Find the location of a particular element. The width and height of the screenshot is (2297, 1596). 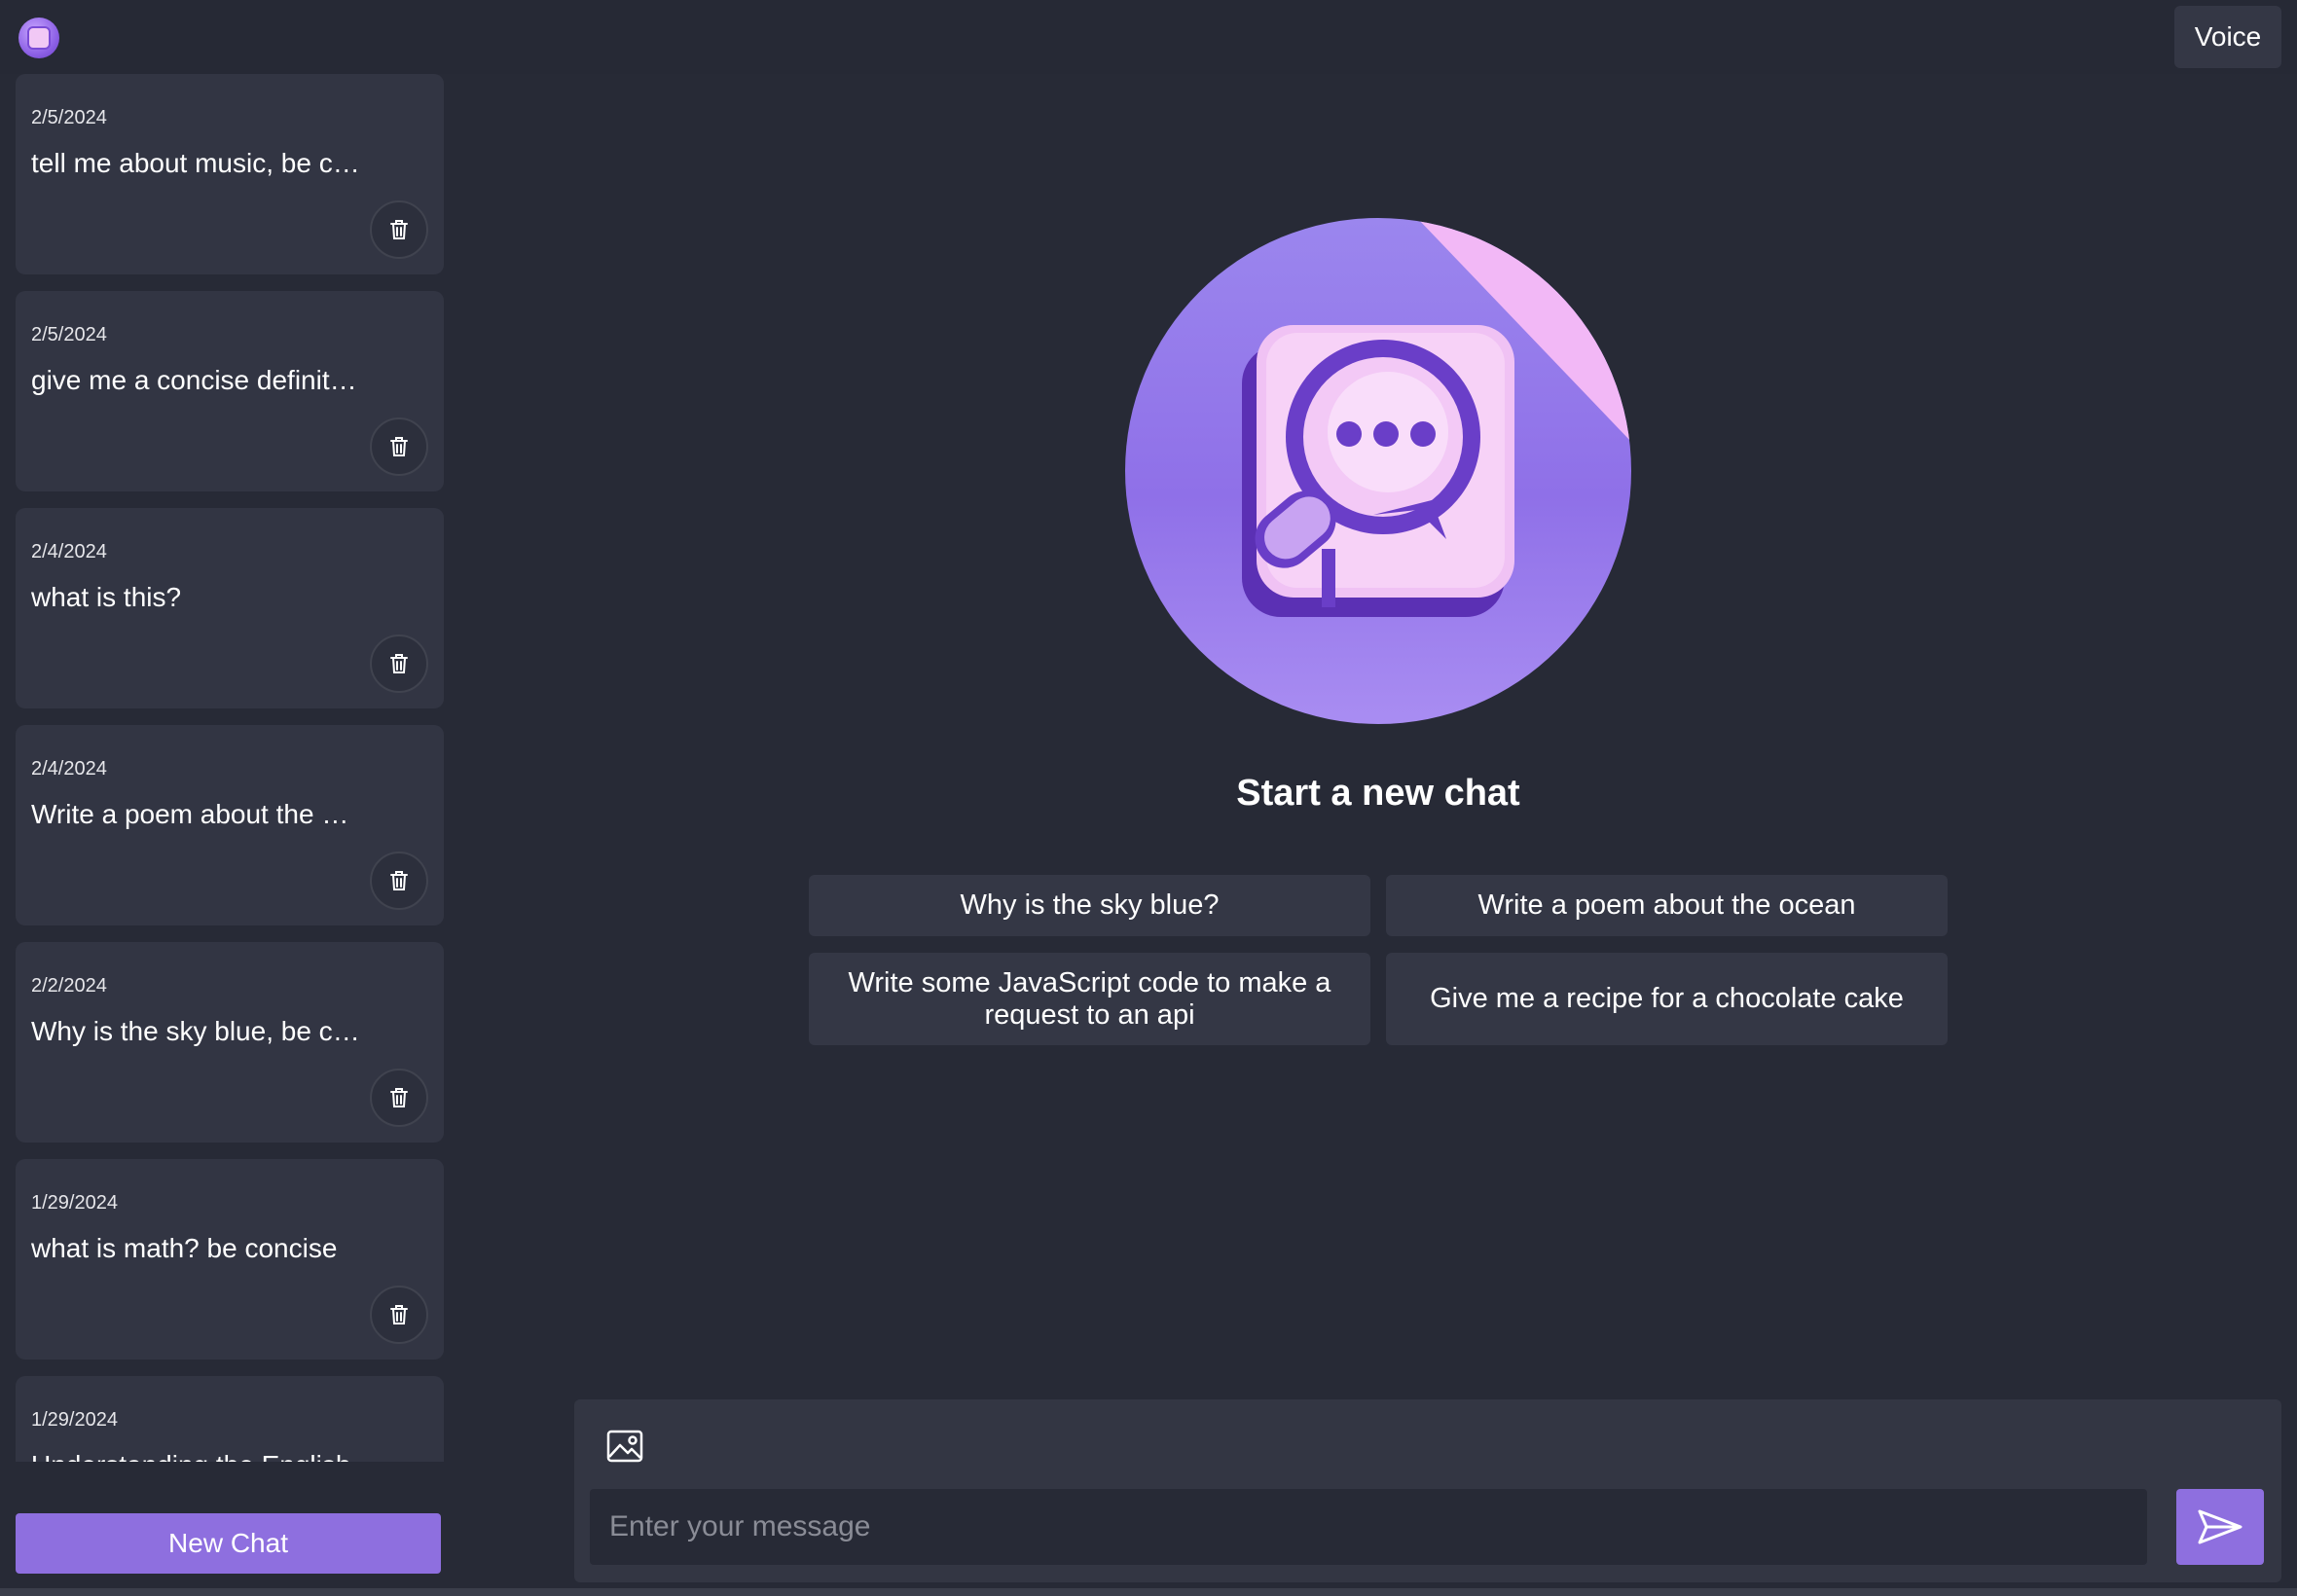

image-upload-icon is located at coordinates (624, 1447).